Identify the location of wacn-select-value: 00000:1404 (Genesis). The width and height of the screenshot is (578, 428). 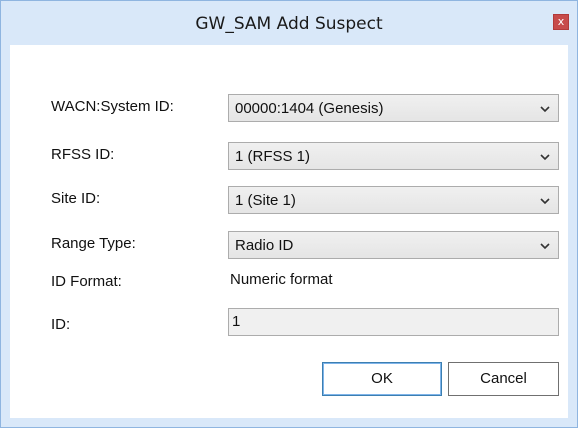
(309, 108).